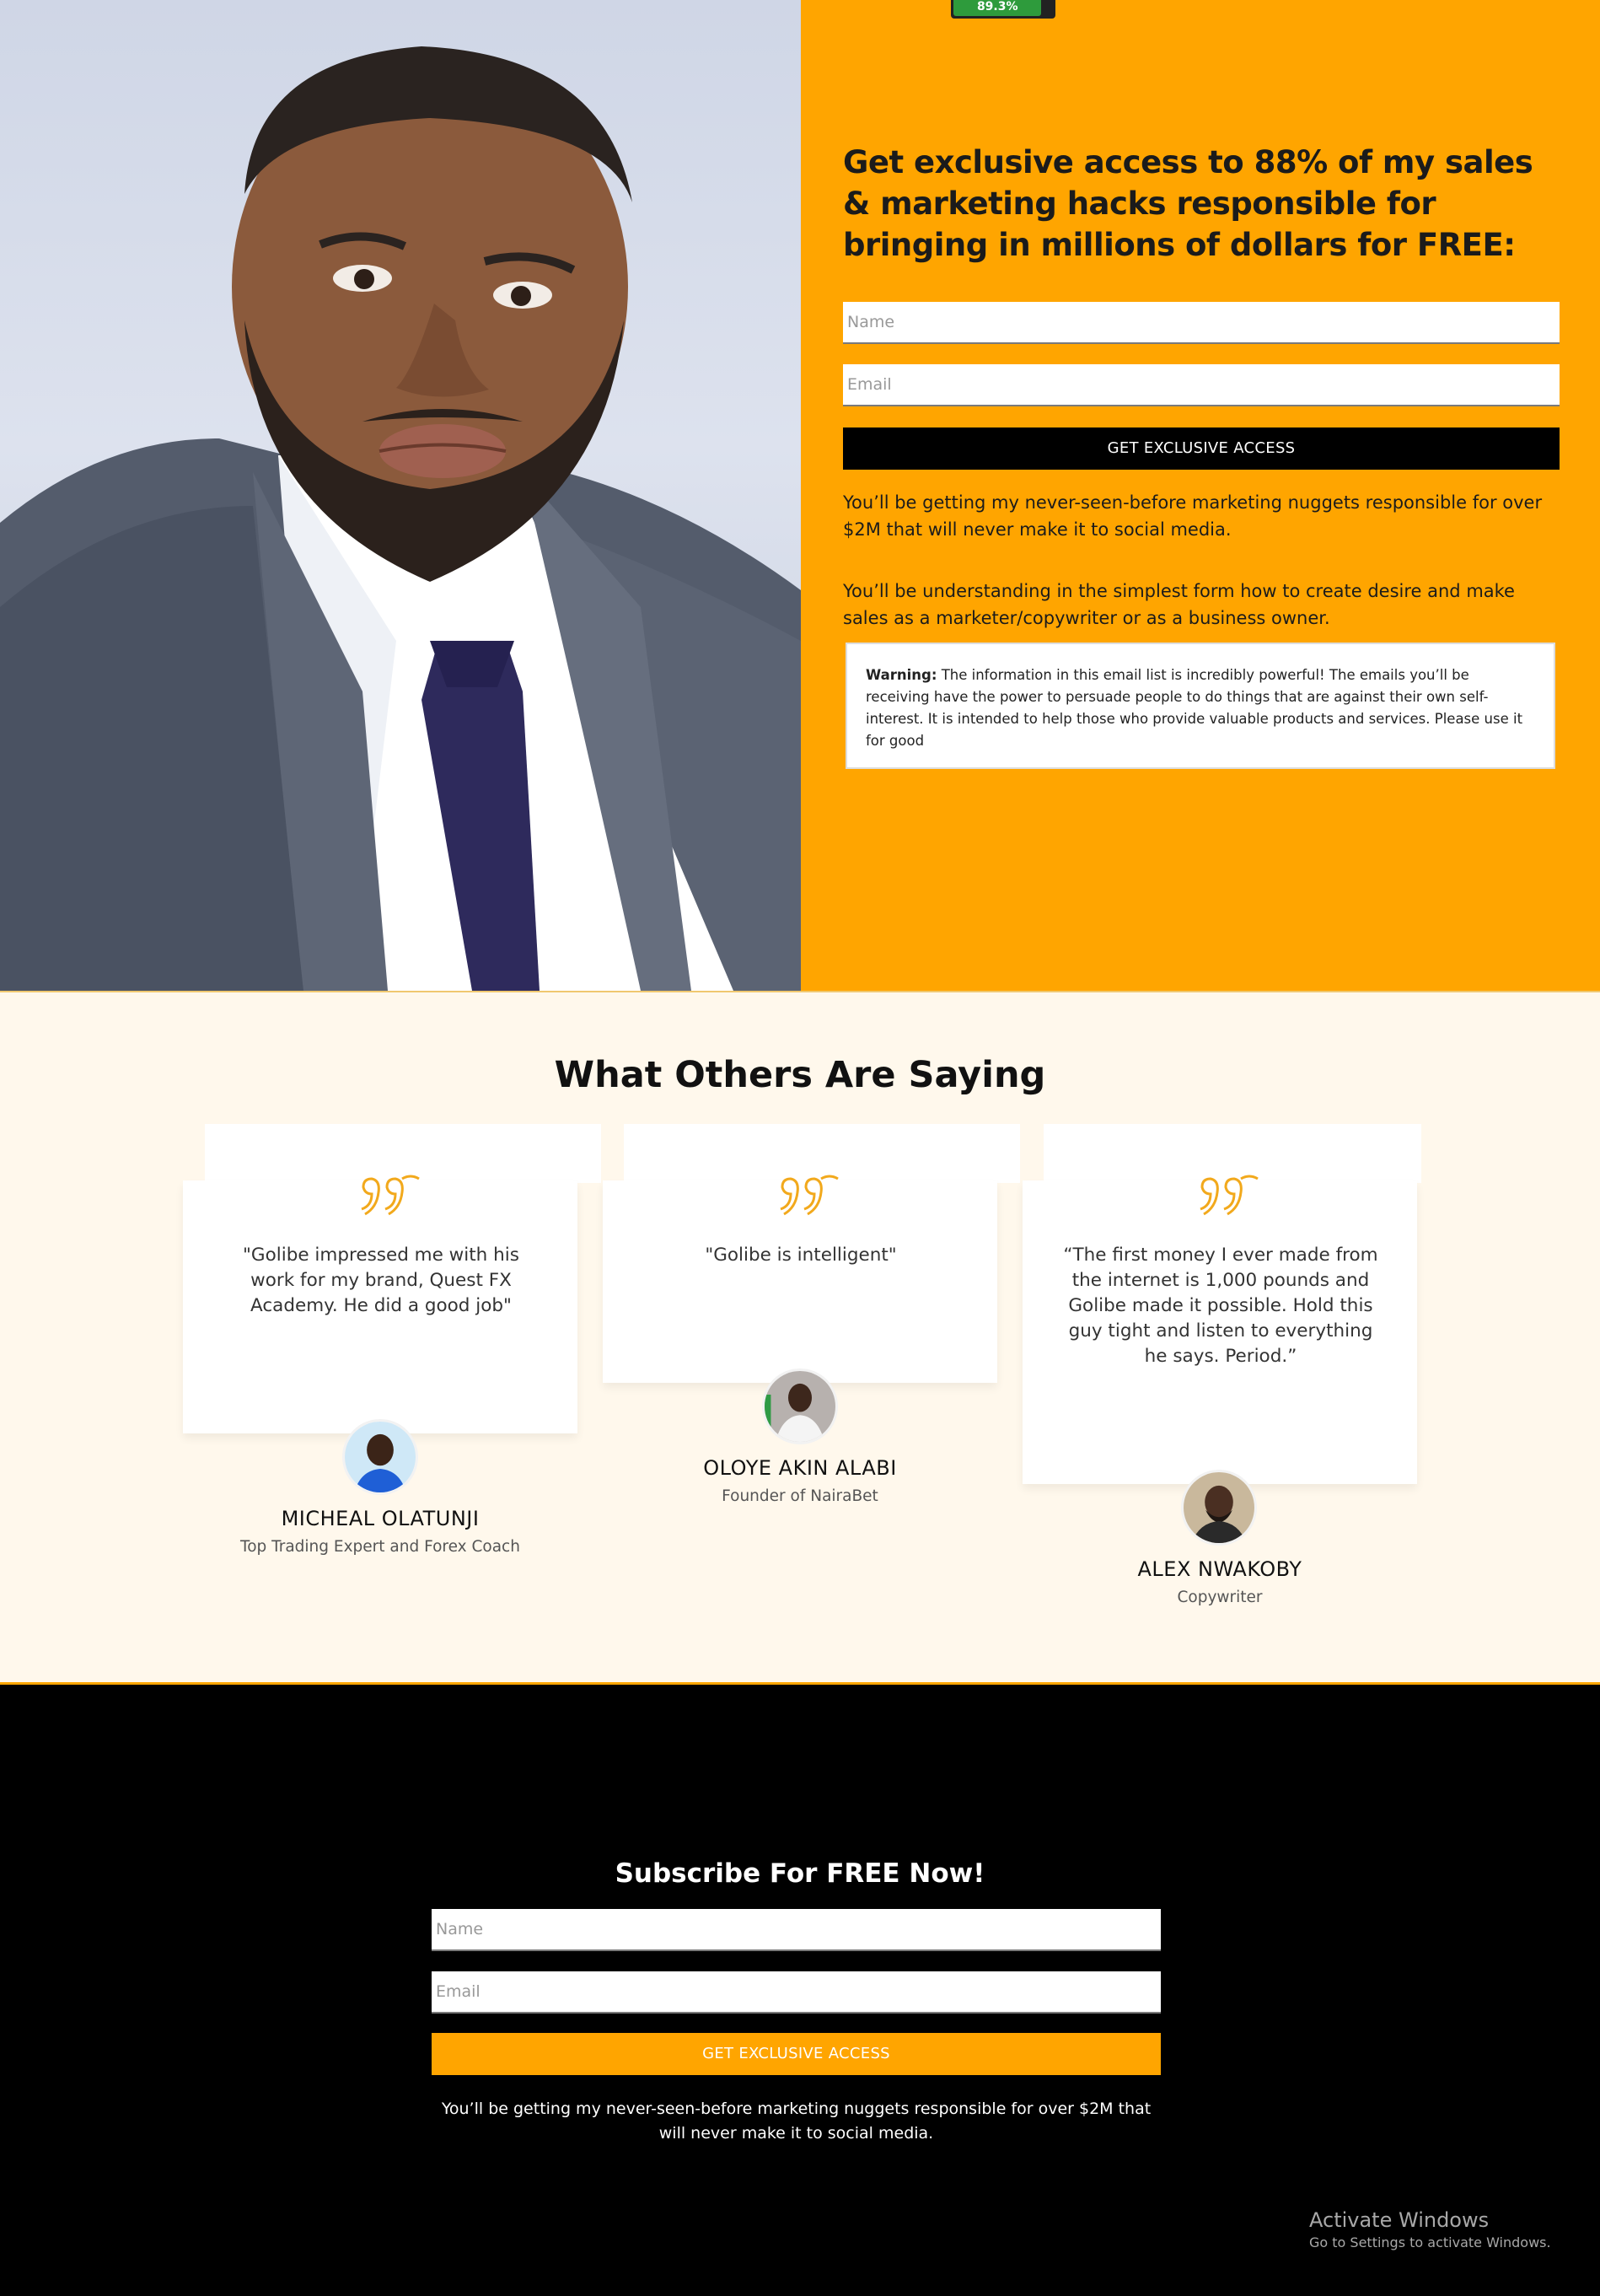 The image size is (1600, 2296). What do you see at coordinates (800, 1496) in the screenshot?
I see `person-role: Founder of NairaBet` at bounding box center [800, 1496].